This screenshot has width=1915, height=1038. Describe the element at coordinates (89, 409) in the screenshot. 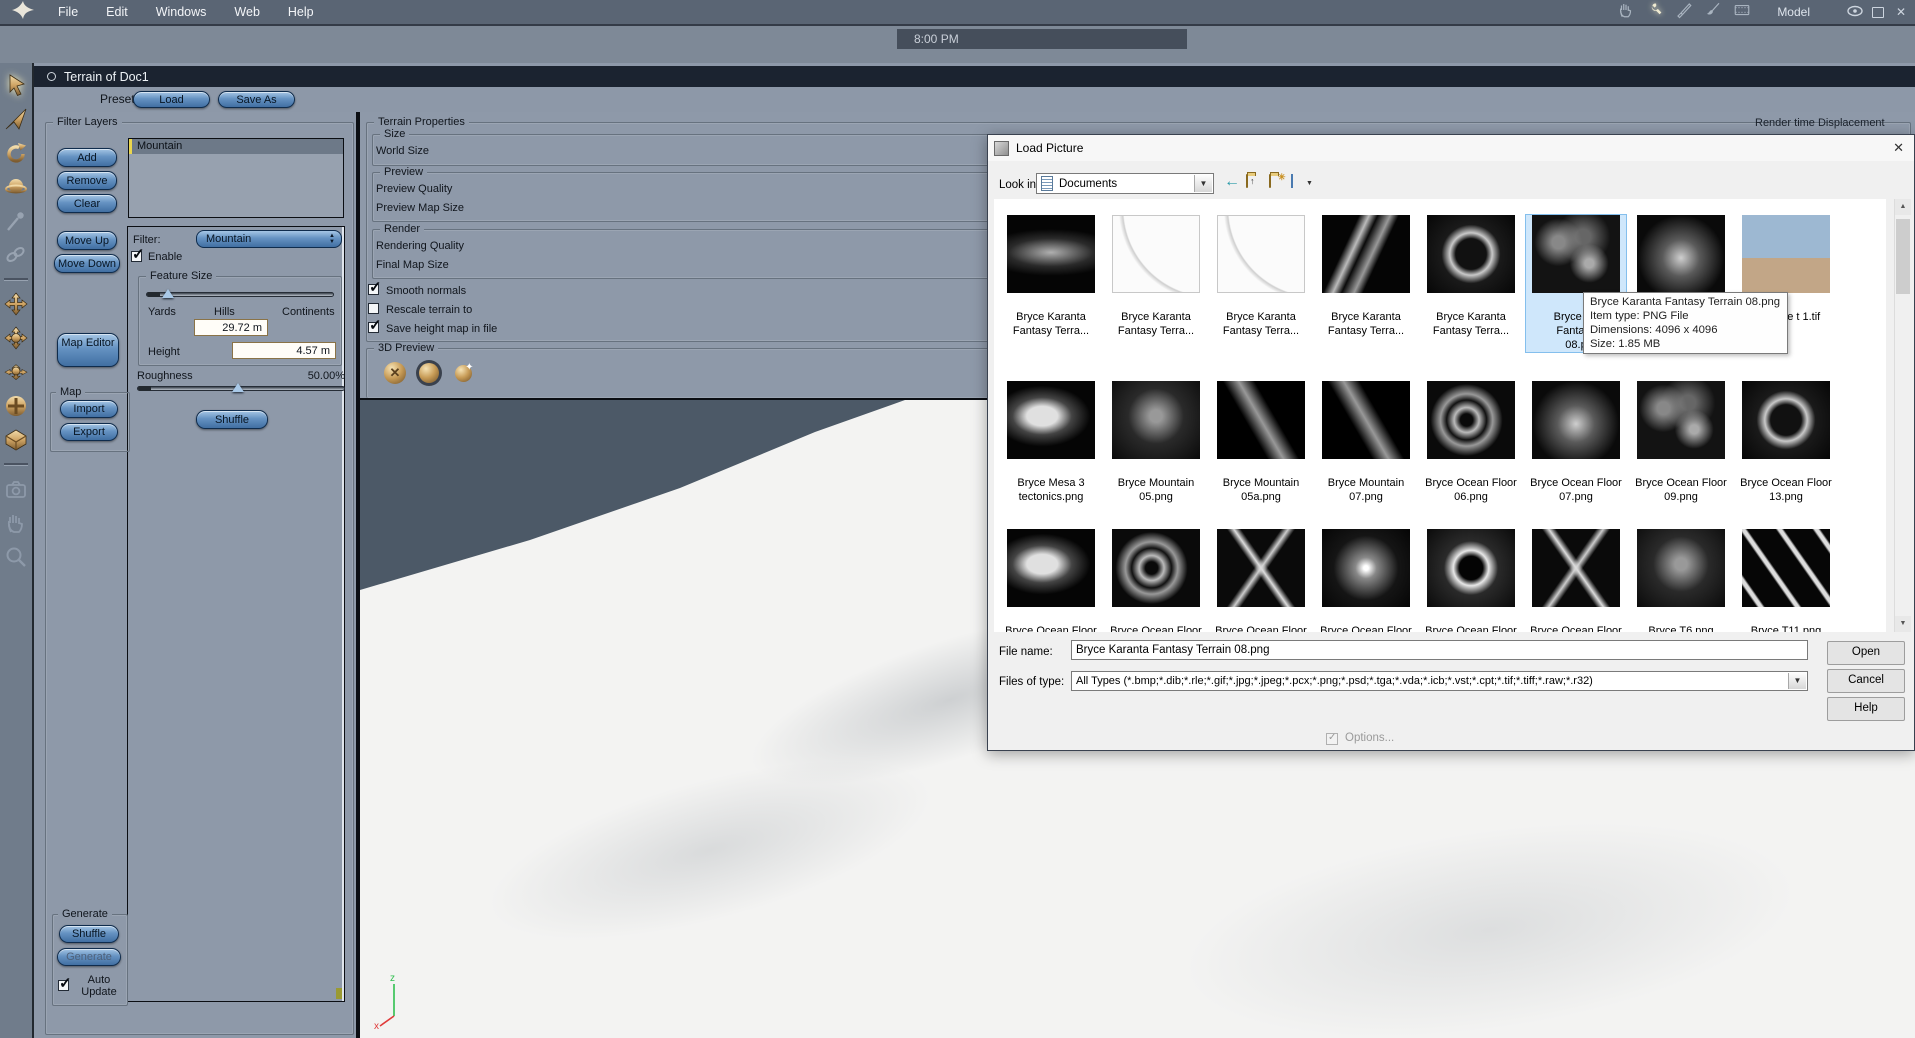

I see `map-import-button: Import` at that location.